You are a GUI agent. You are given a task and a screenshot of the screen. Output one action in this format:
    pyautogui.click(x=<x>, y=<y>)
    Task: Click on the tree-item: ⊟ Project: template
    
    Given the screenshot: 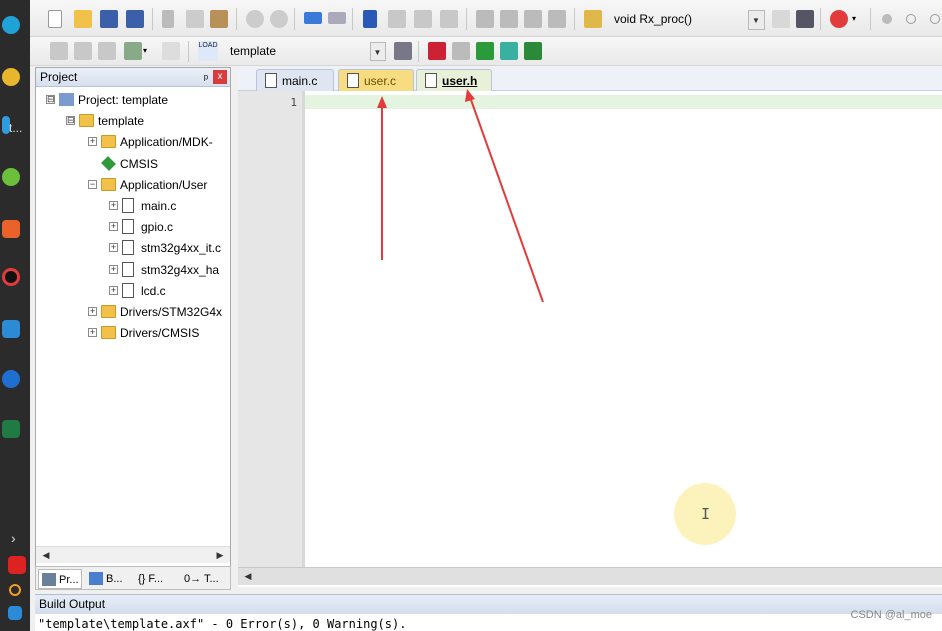 What is the action you would take?
    pyautogui.click(x=133, y=100)
    